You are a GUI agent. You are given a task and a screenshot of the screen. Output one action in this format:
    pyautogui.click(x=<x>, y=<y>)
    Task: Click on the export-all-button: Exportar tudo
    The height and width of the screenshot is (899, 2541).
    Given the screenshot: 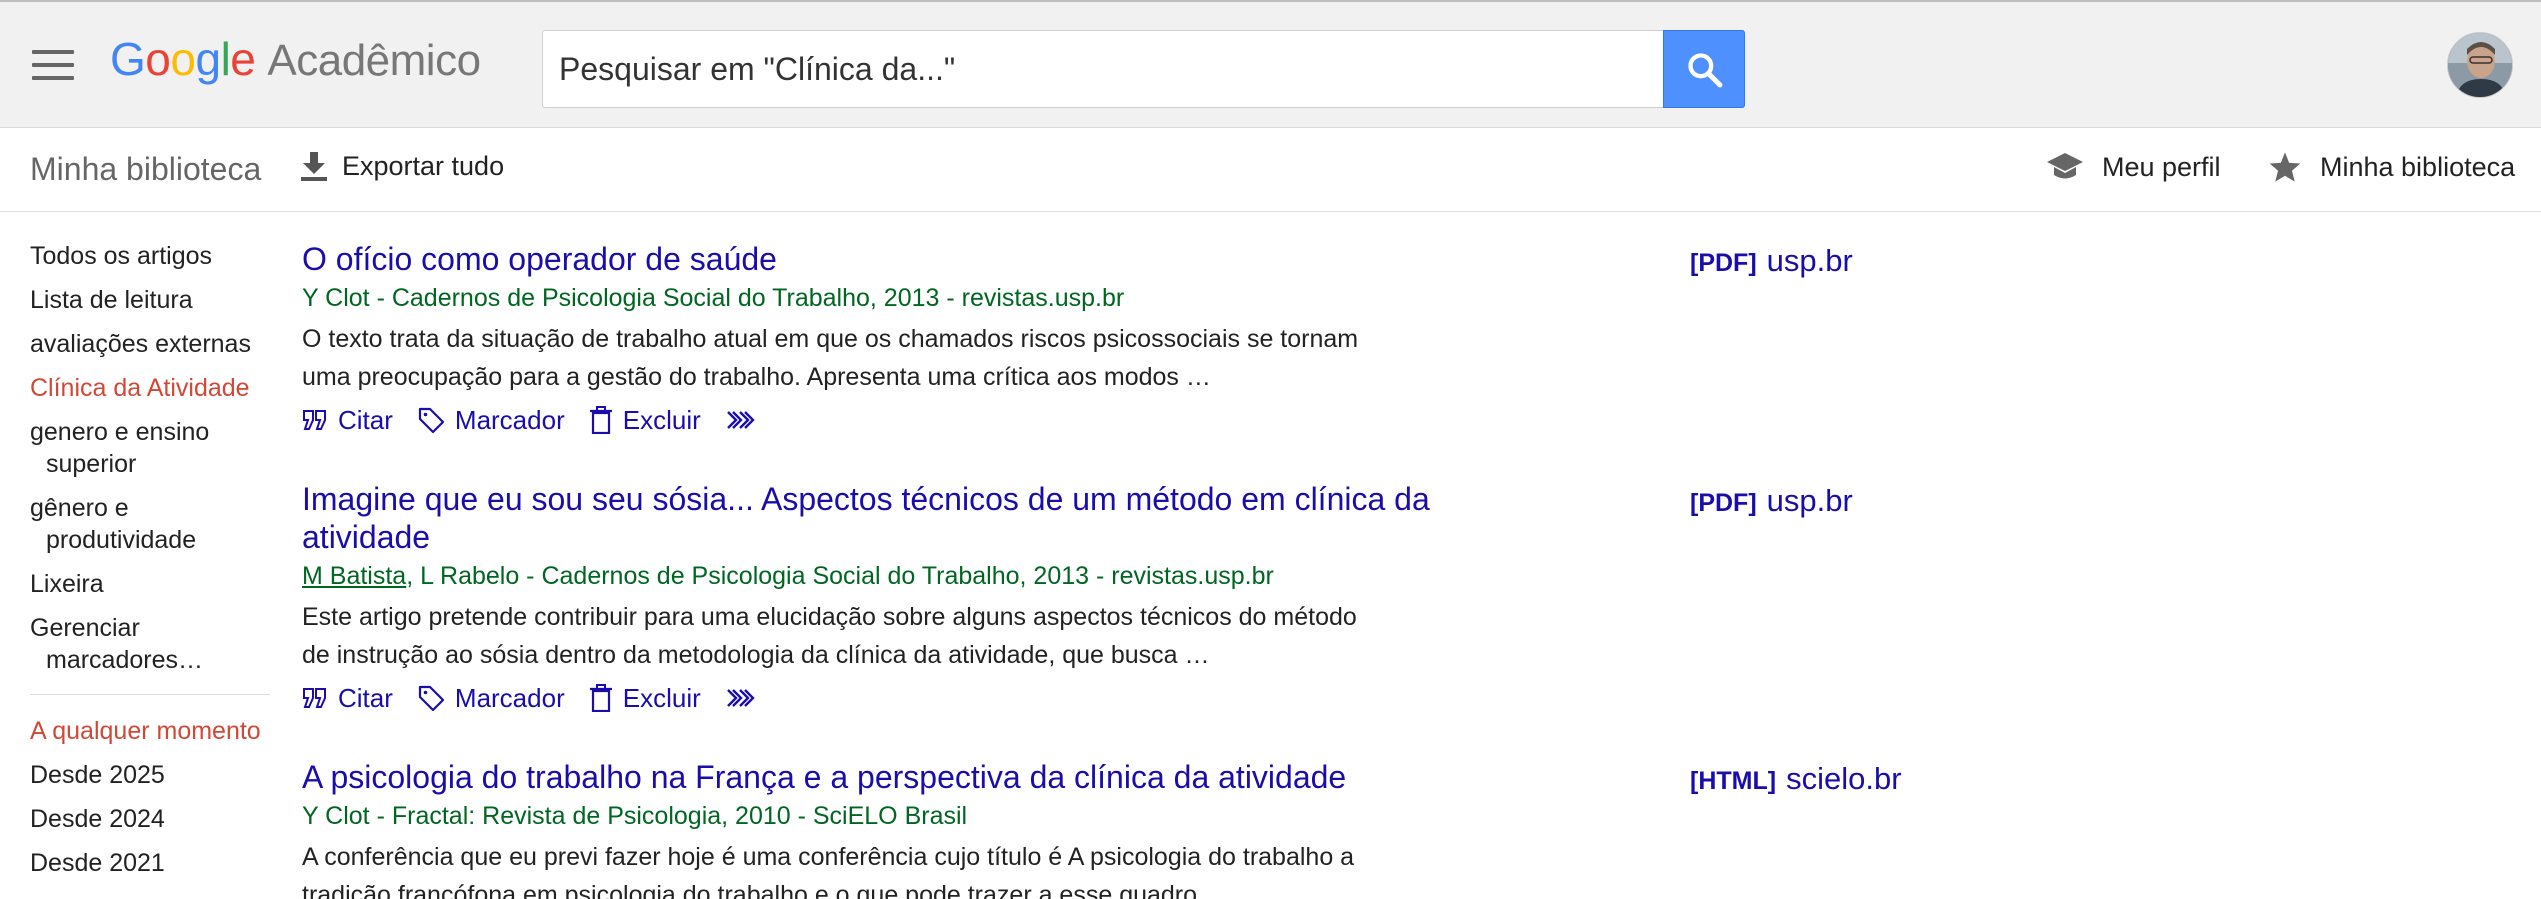 What is the action you would take?
    pyautogui.click(x=402, y=166)
    